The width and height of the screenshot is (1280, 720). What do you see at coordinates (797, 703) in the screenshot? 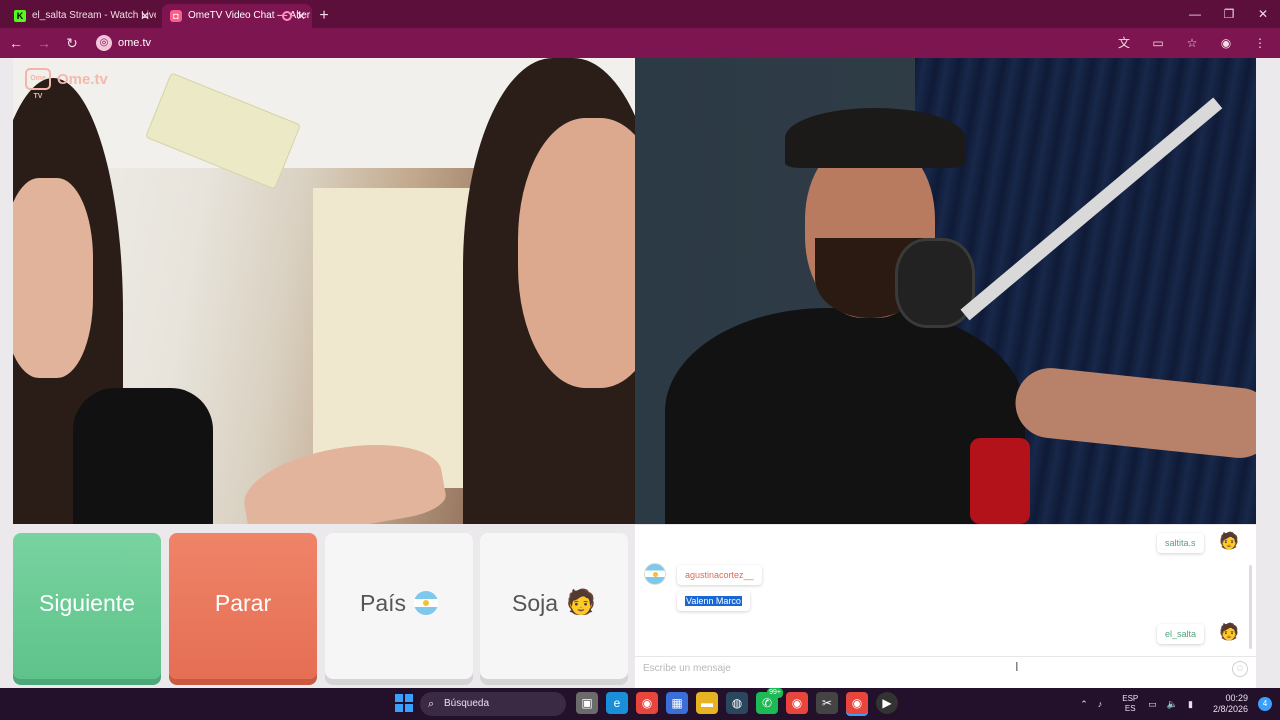
I see `chrome-profile-icon: ◉` at bounding box center [797, 703].